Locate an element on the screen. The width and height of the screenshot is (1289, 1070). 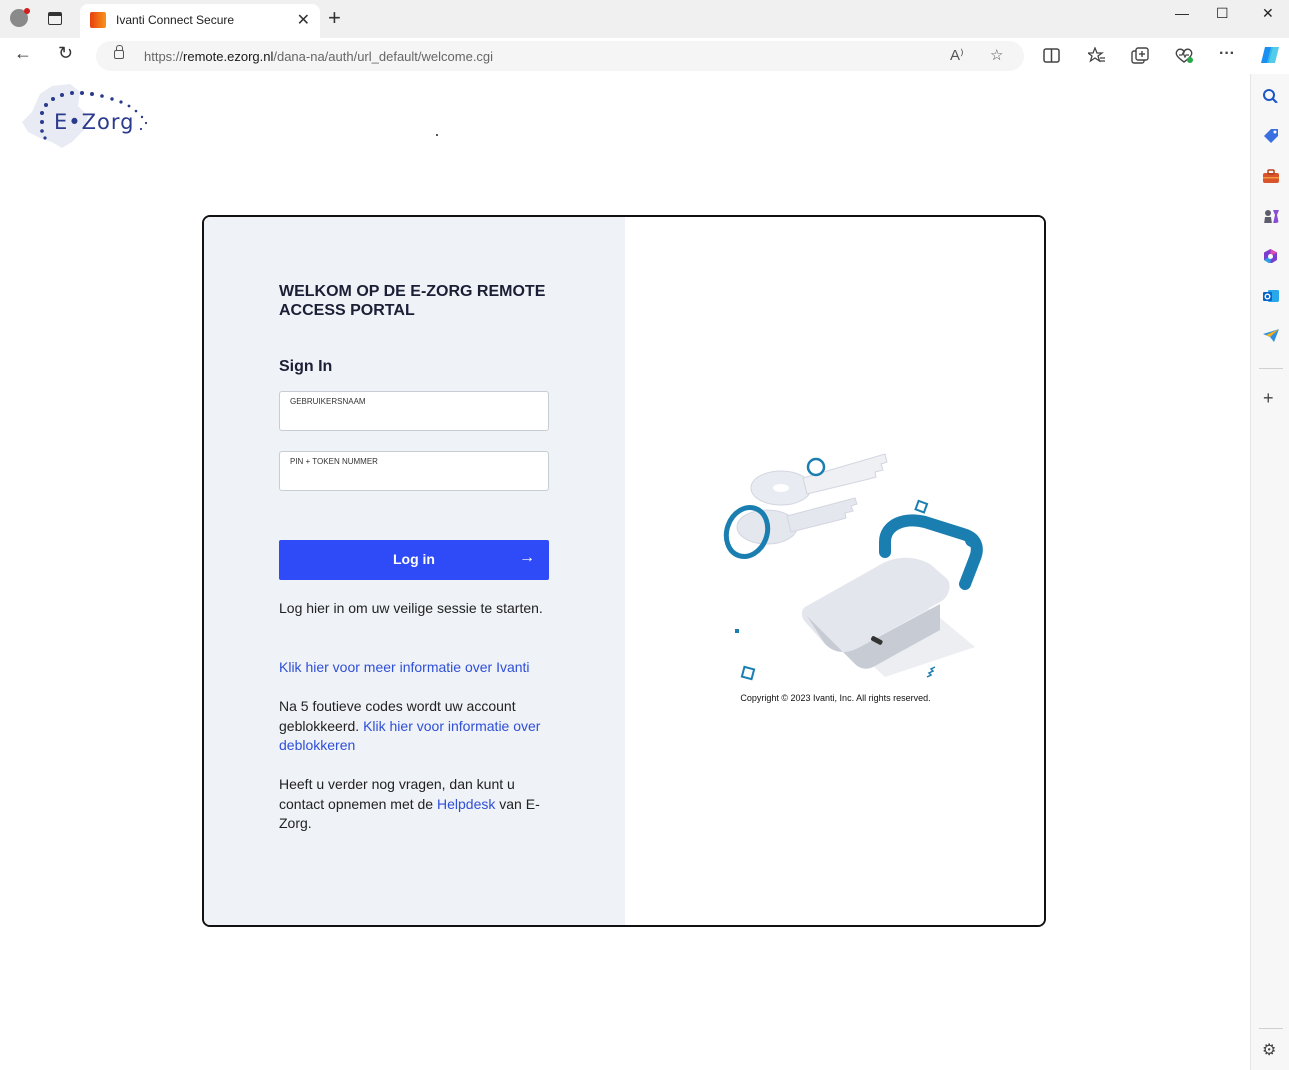
password-field: PIN + TOKEN NUMMER is located at coordinates (414, 471).